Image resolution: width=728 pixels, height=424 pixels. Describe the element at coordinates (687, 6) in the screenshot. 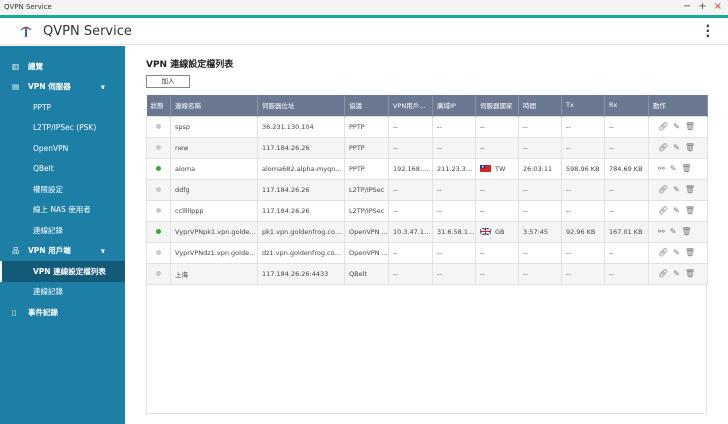

I see `minimize-button: −` at that location.